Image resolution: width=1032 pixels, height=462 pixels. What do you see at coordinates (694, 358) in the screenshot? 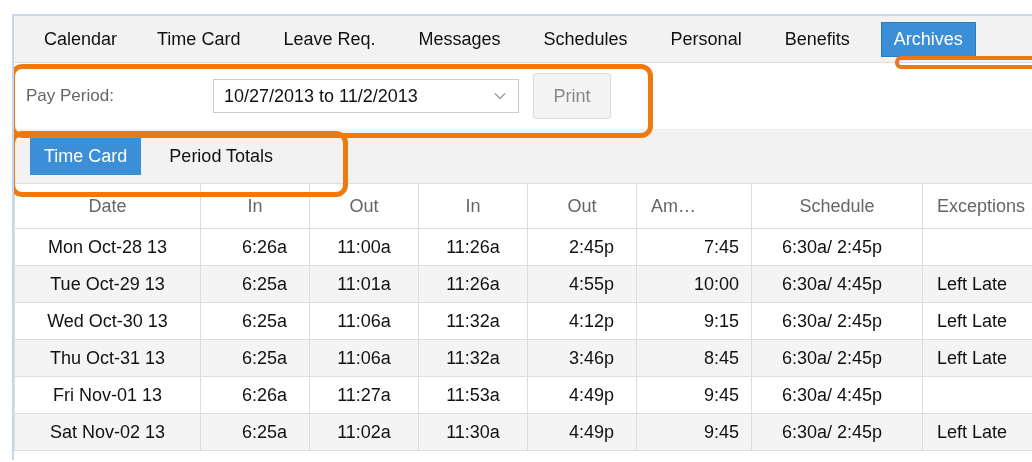
I see `table-cell: 8:45` at bounding box center [694, 358].